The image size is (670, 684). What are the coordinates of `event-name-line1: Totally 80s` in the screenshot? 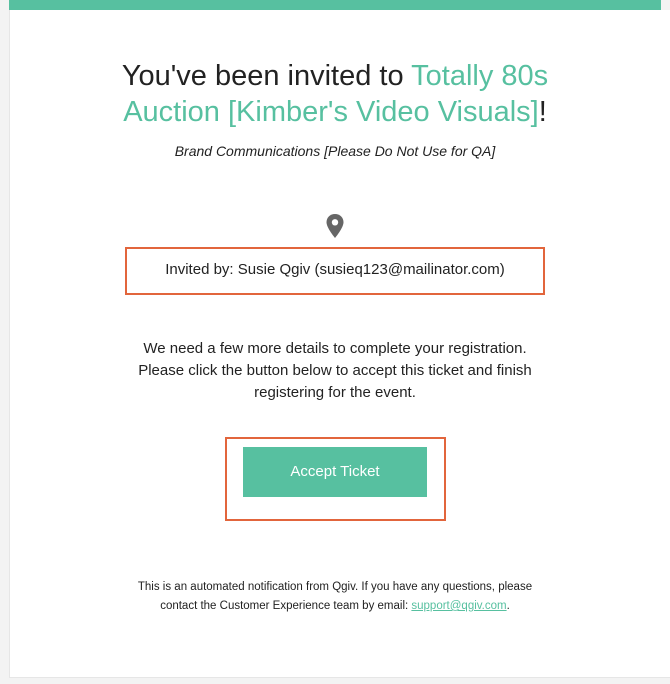 It's located at (480, 76).